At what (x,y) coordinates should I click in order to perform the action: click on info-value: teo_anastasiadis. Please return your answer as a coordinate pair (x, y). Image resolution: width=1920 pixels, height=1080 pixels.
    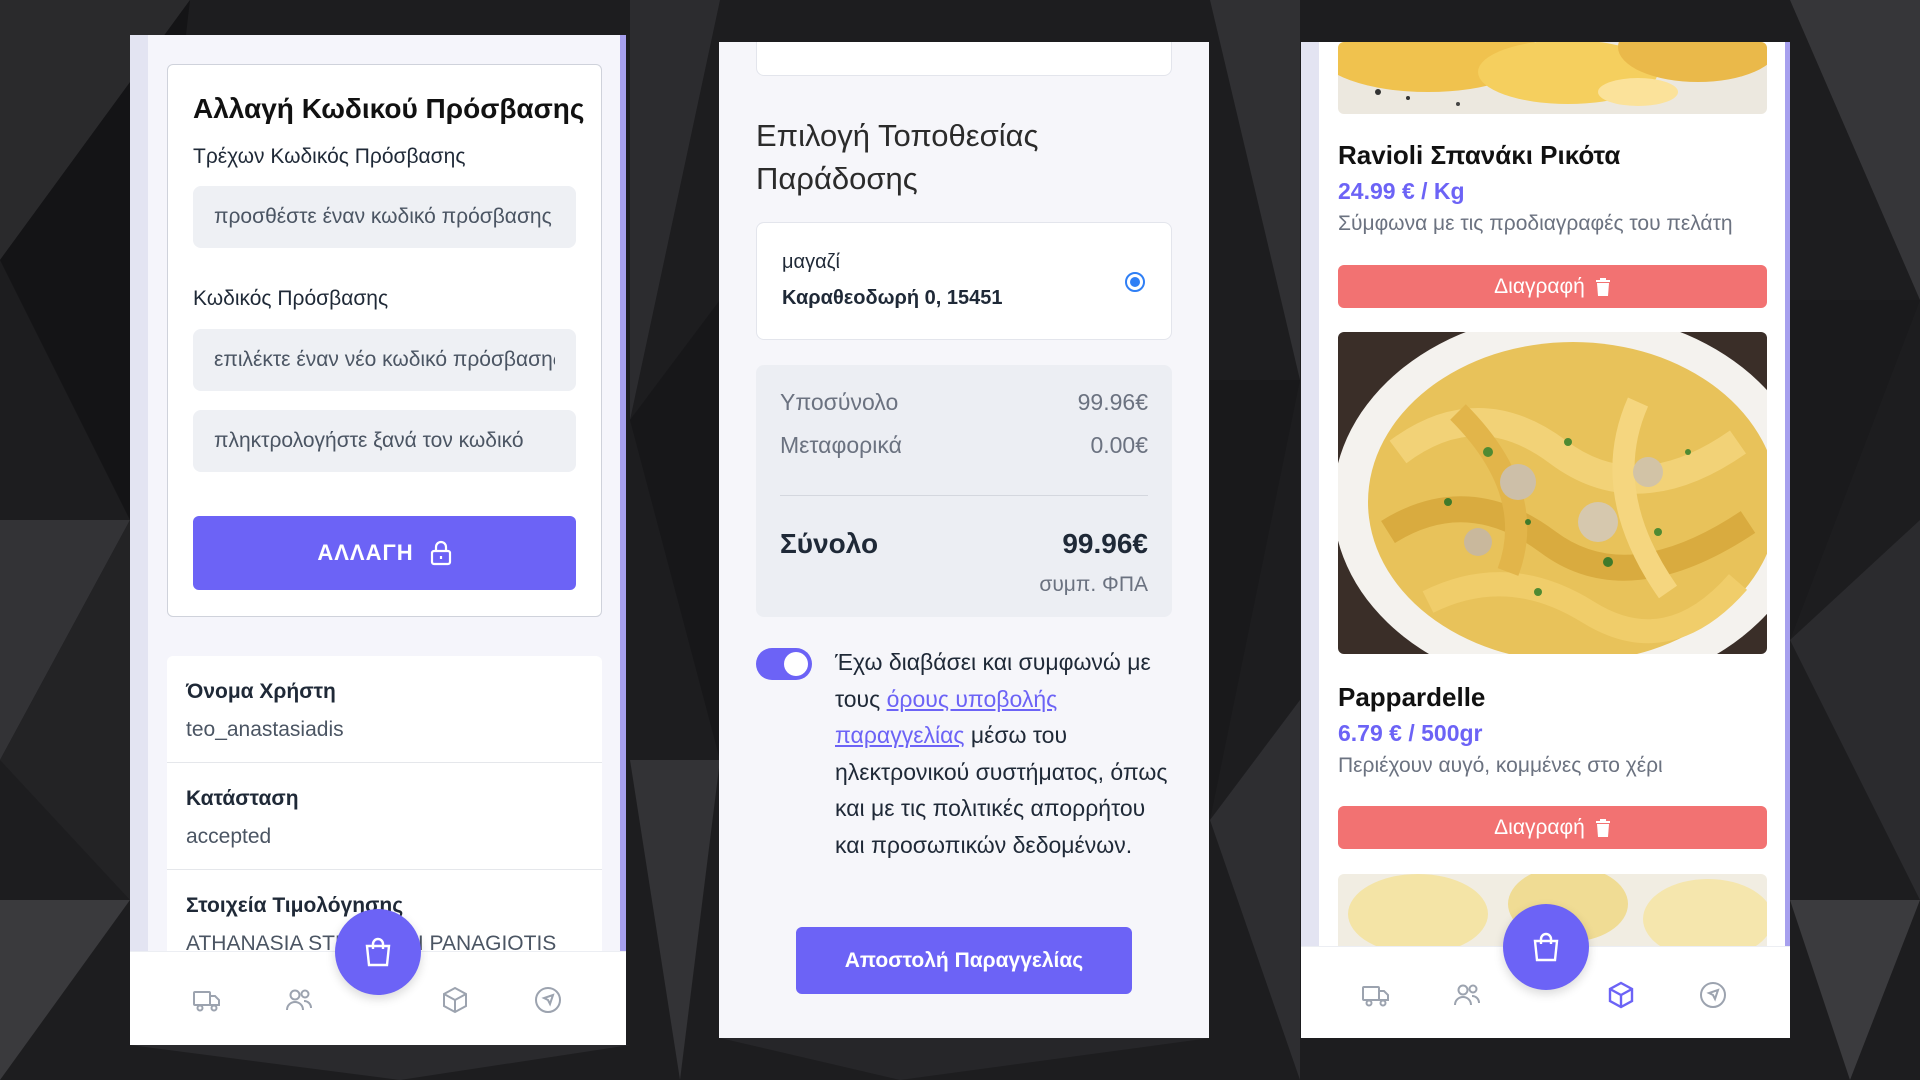
    Looking at the image, I should click on (265, 729).